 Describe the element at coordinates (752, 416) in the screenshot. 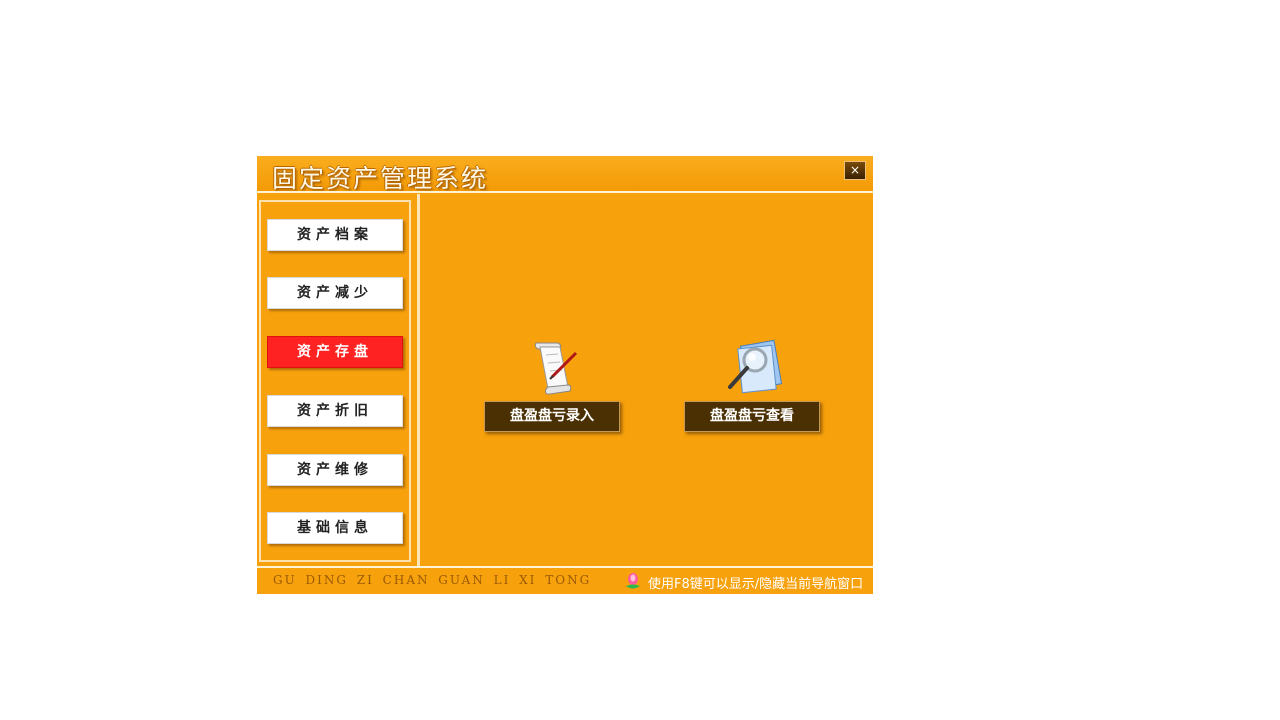

I see `inventory-view-button: 盘盈盘亏查看` at that location.